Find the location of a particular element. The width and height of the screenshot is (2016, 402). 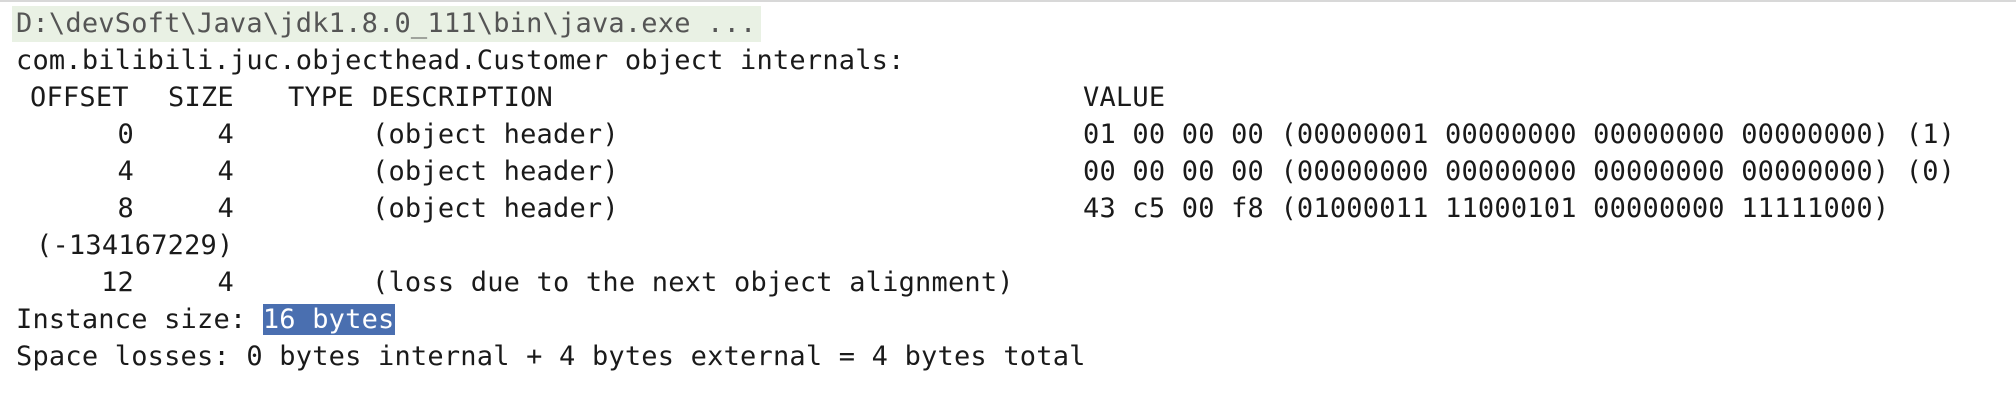

row-offset: 0 is located at coordinates (125, 134).